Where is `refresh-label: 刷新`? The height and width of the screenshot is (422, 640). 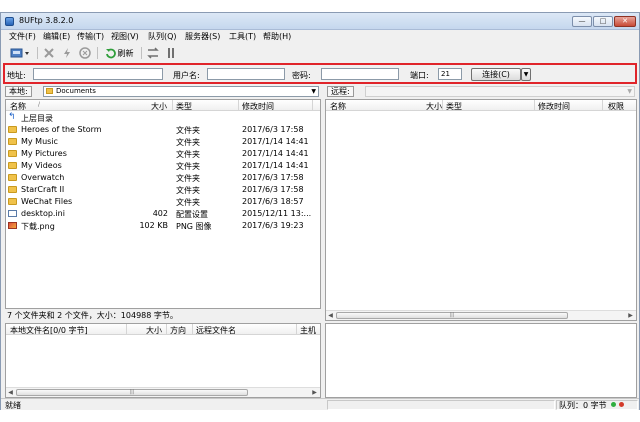 refresh-label: 刷新 is located at coordinates (125, 53).